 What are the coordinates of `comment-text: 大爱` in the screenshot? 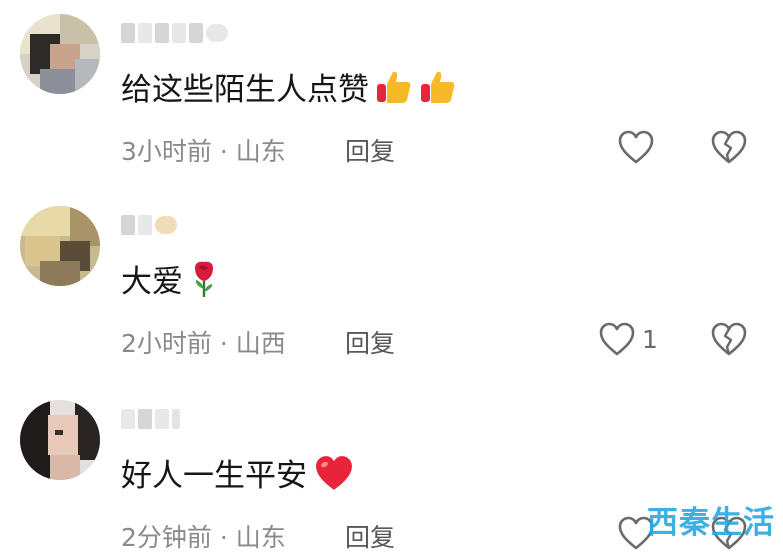 It's located at (170, 278).